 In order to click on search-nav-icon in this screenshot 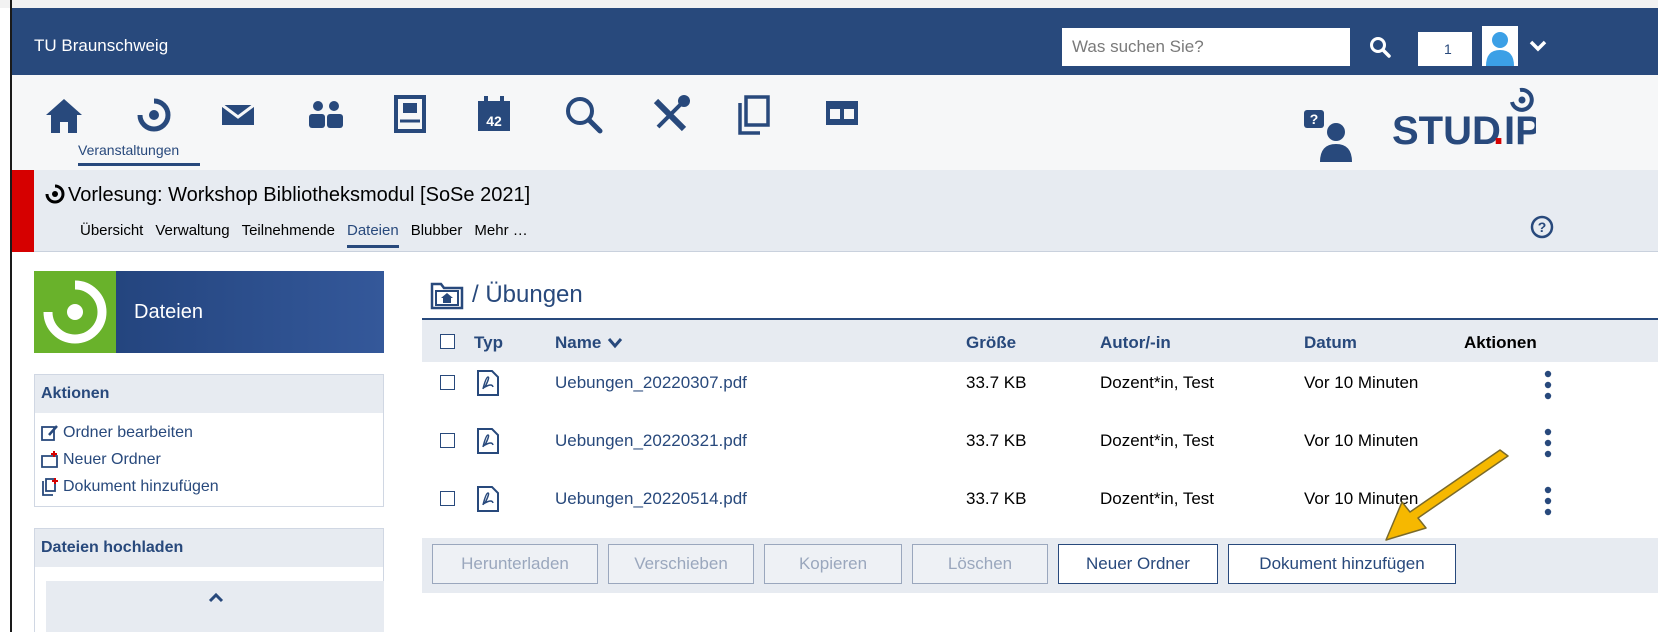, I will do `click(584, 115)`.